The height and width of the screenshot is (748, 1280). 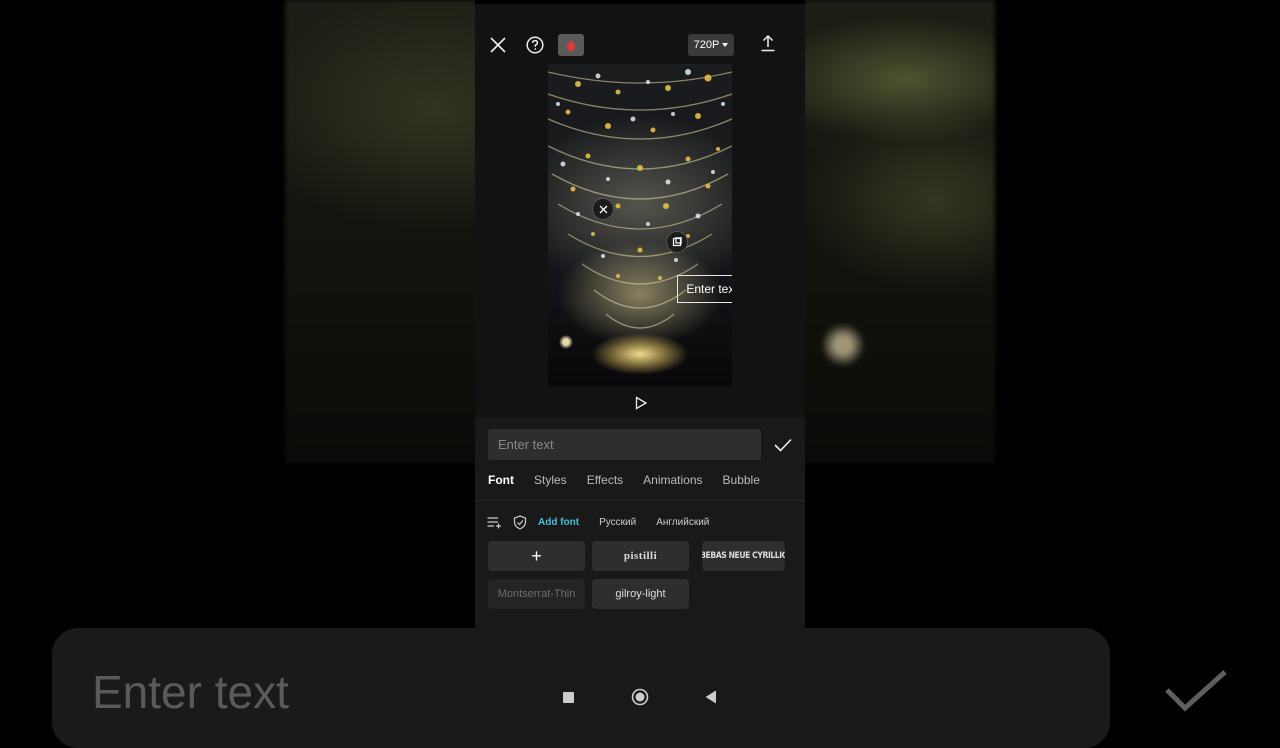 What do you see at coordinates (711, 697) in the screenshot?
I see `back-icon` at bounding box center [711, 697].